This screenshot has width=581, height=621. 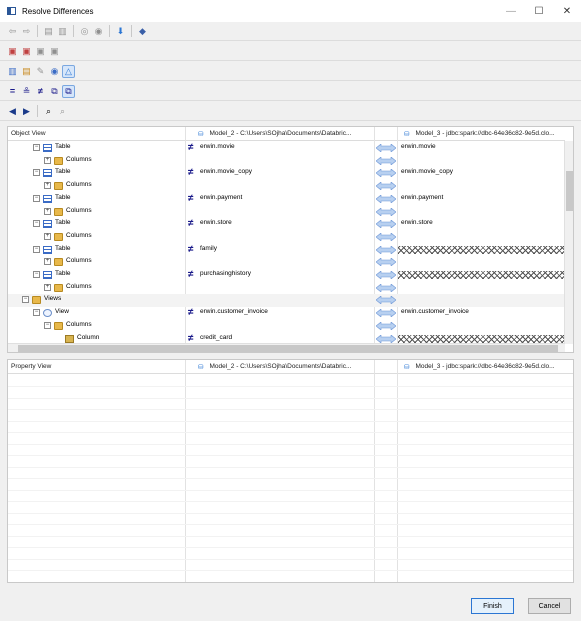 I want to click on equal-icon: =, so click(x=12, y=91).